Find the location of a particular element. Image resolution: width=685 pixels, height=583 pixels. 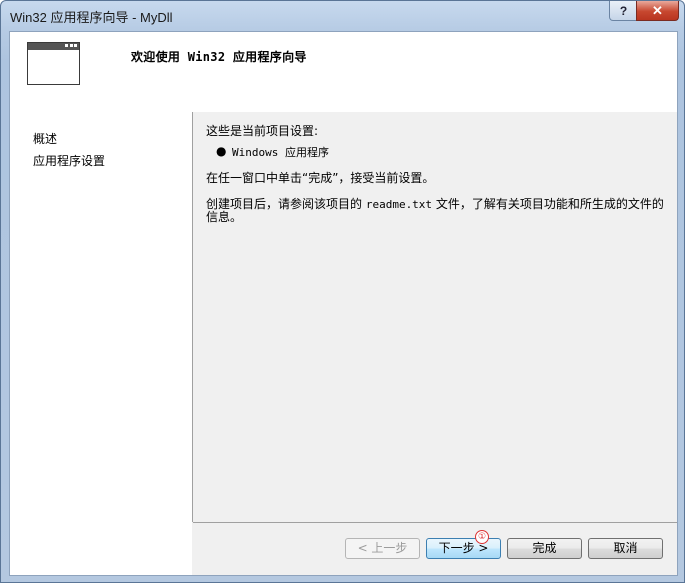

button-separator is located at coordinates (435, 522).